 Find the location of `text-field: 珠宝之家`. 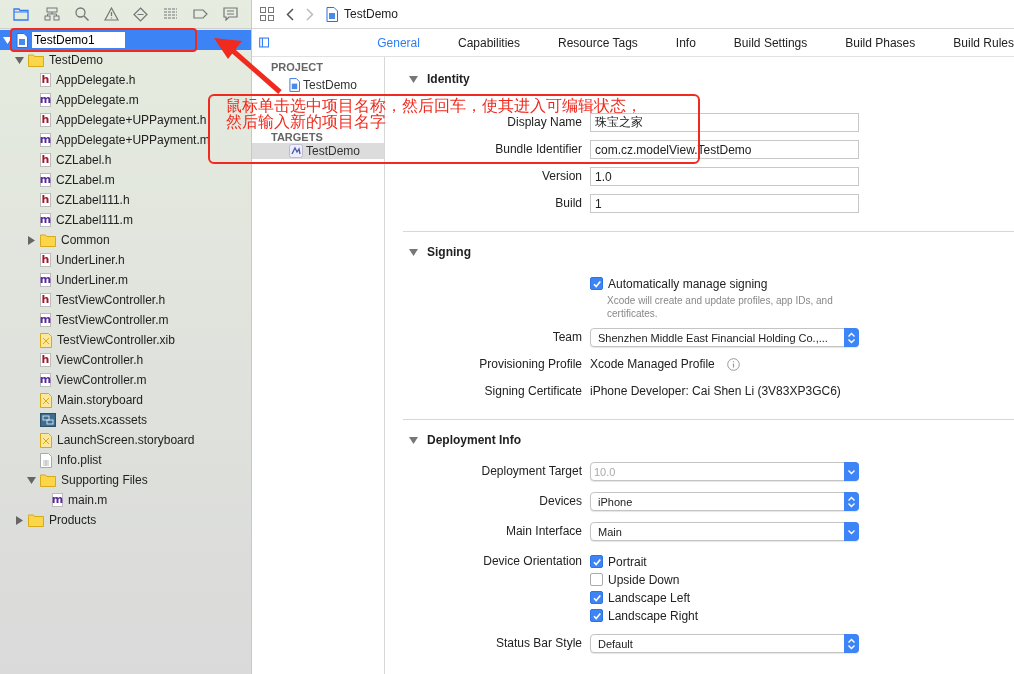

text-field: 珠宝之家 is located at coordinates (724, 122).